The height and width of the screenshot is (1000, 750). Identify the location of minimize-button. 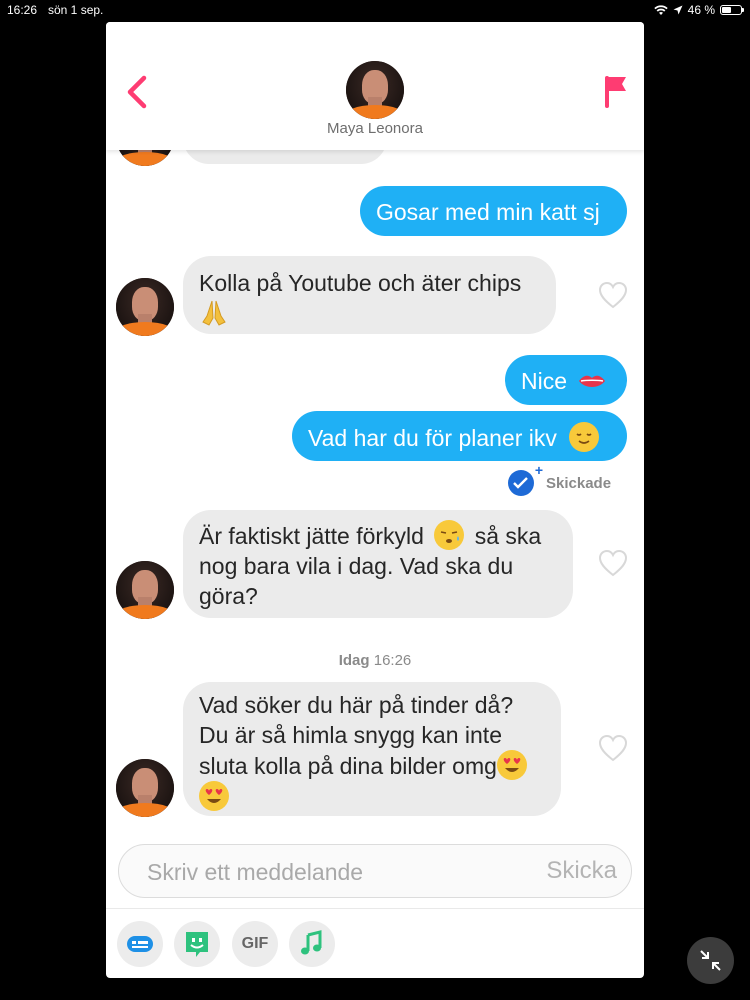
(710, 960).